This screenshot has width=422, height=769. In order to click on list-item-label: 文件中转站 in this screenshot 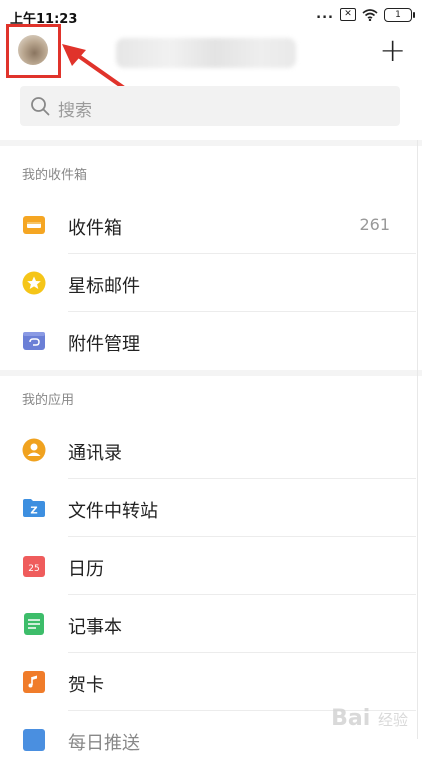, I will do `click(113, 511)`.